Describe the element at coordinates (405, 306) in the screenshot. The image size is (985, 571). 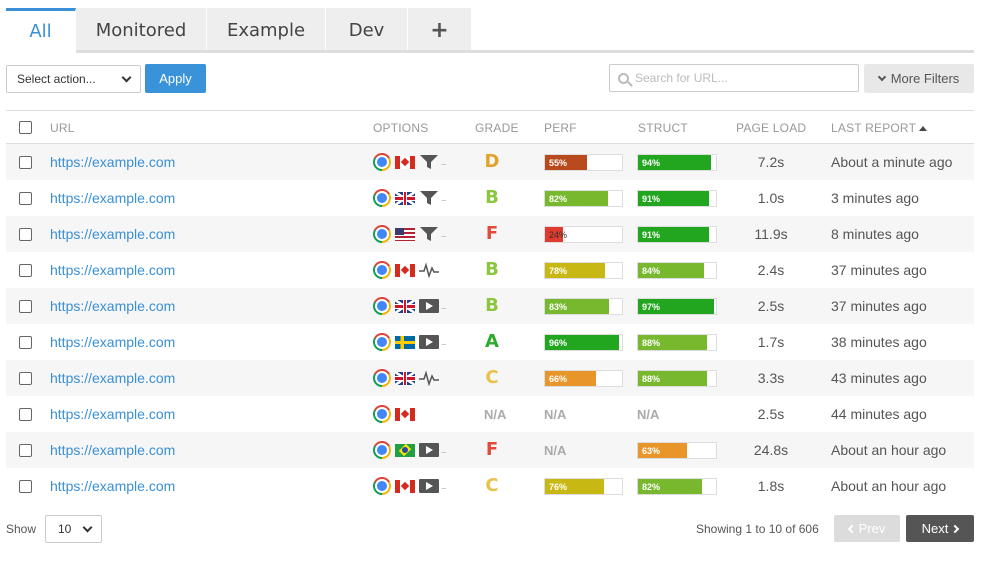
I see `flag-gb-icon` at that location.